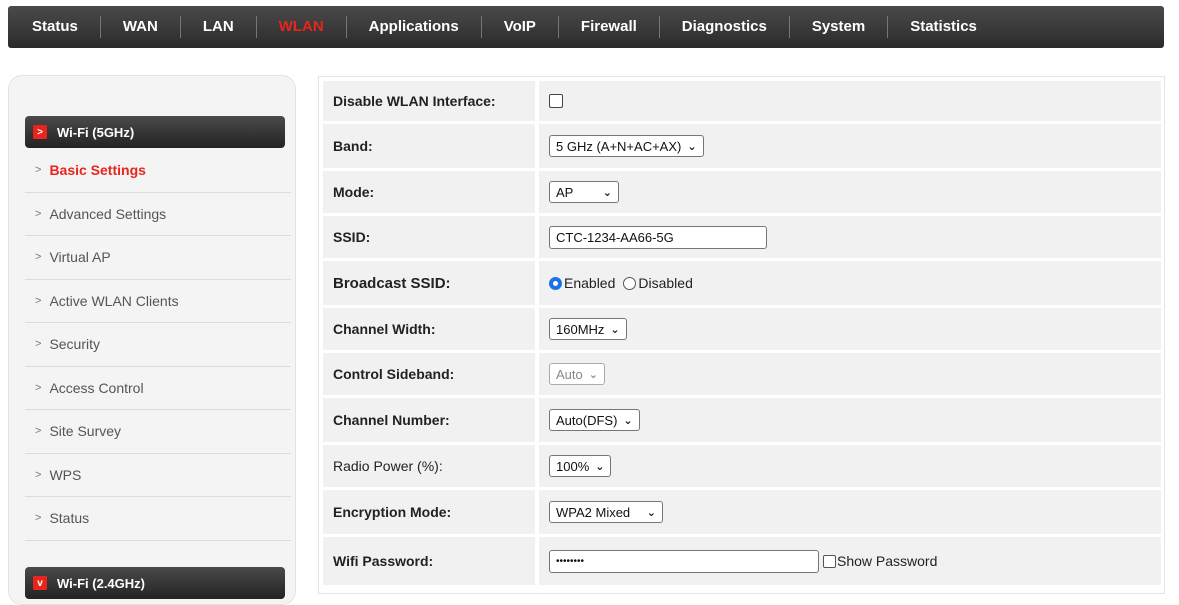 The width and height of the screenshot is (1179, 605). What do you see at coordinates (556, 101) in the screenshot?
I see `disable-wlan-checkbox` at bounding box center [556, 101].